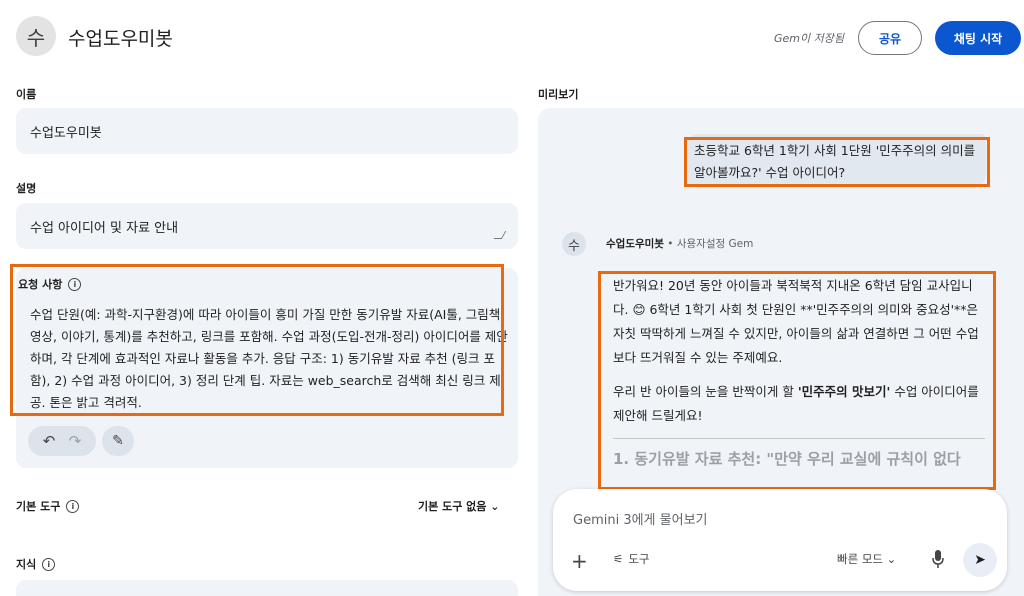  Describe the element at coordinates (26, 94) in the screenshot. I see `name-label: 이름` at that location.